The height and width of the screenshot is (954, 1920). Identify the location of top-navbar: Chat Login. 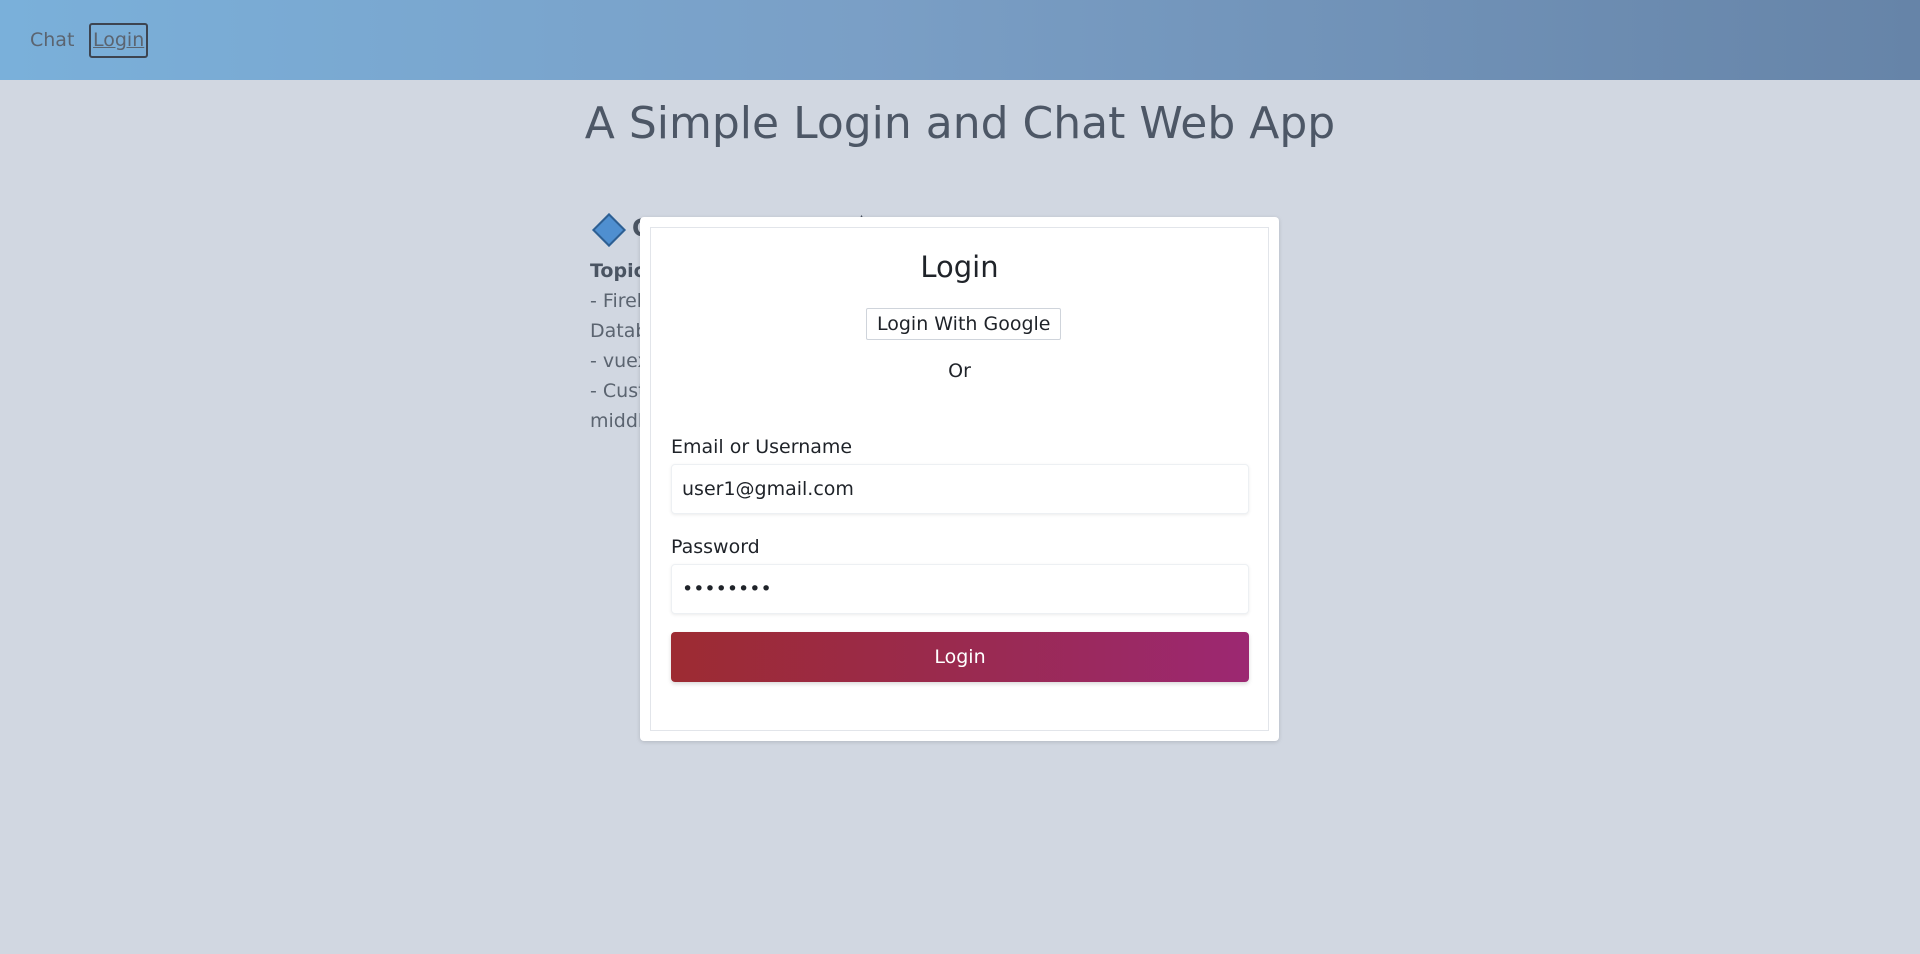
(960, 40).